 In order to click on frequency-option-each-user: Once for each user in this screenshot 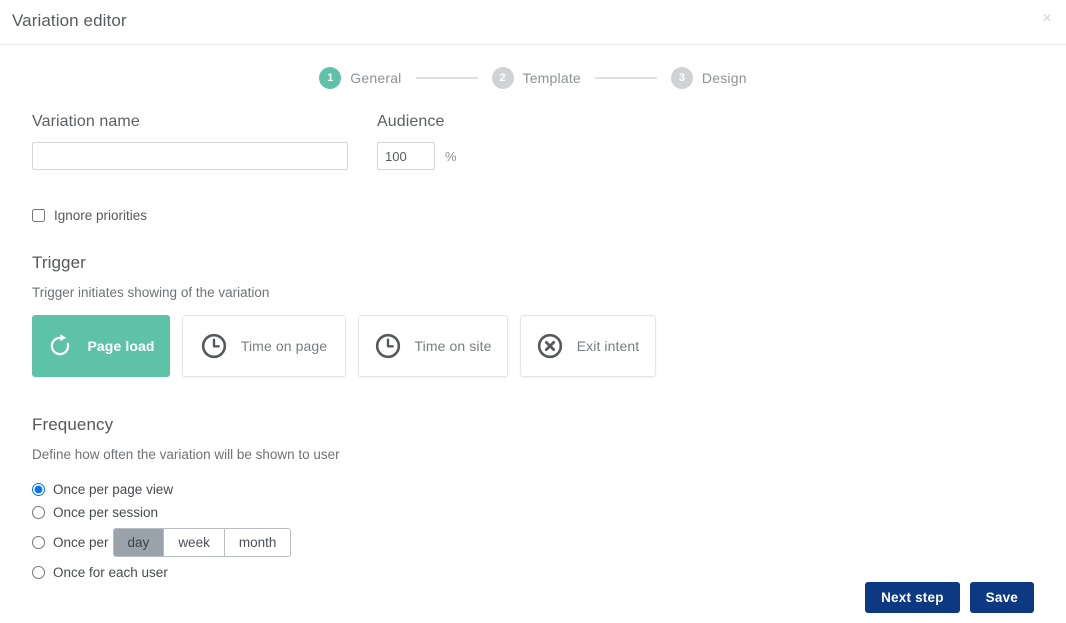, I will do `click(533, 572)`.